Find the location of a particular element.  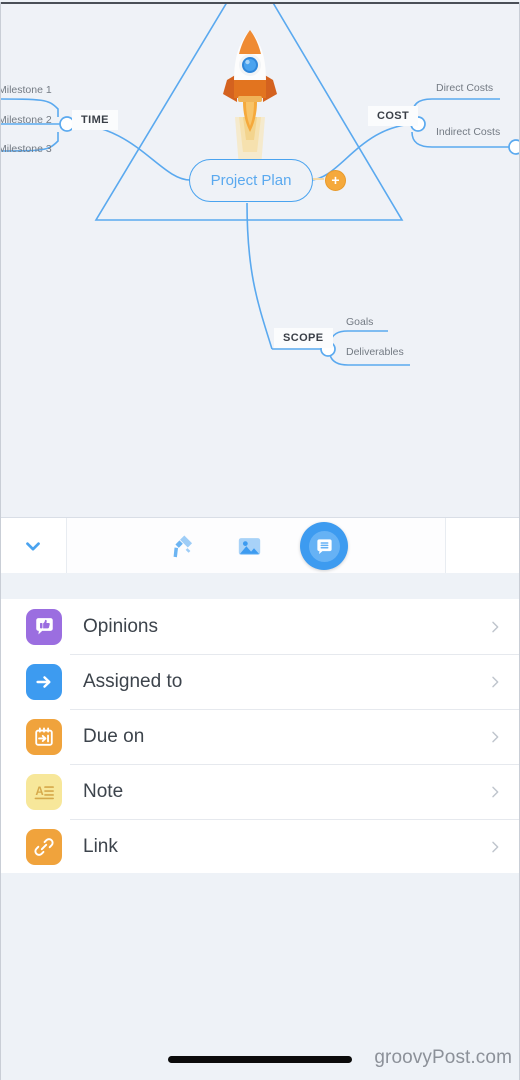

home-indicator is located at coordinates (260, 1059).